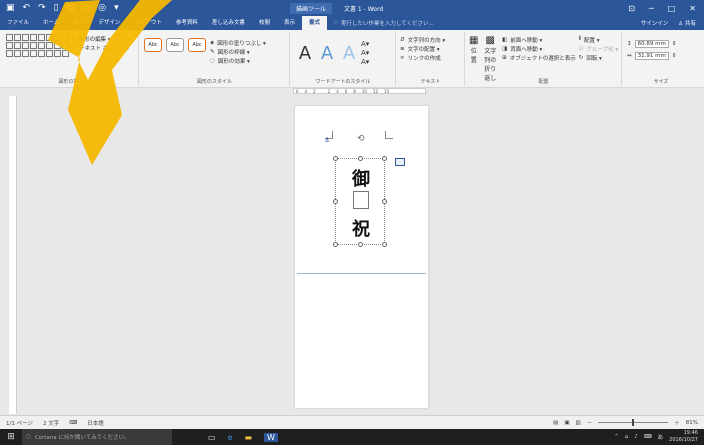 Image resolution: width=704 pixels, height=445 pixels. I want to click on task-view-icon: ▭, so click(212, 437).